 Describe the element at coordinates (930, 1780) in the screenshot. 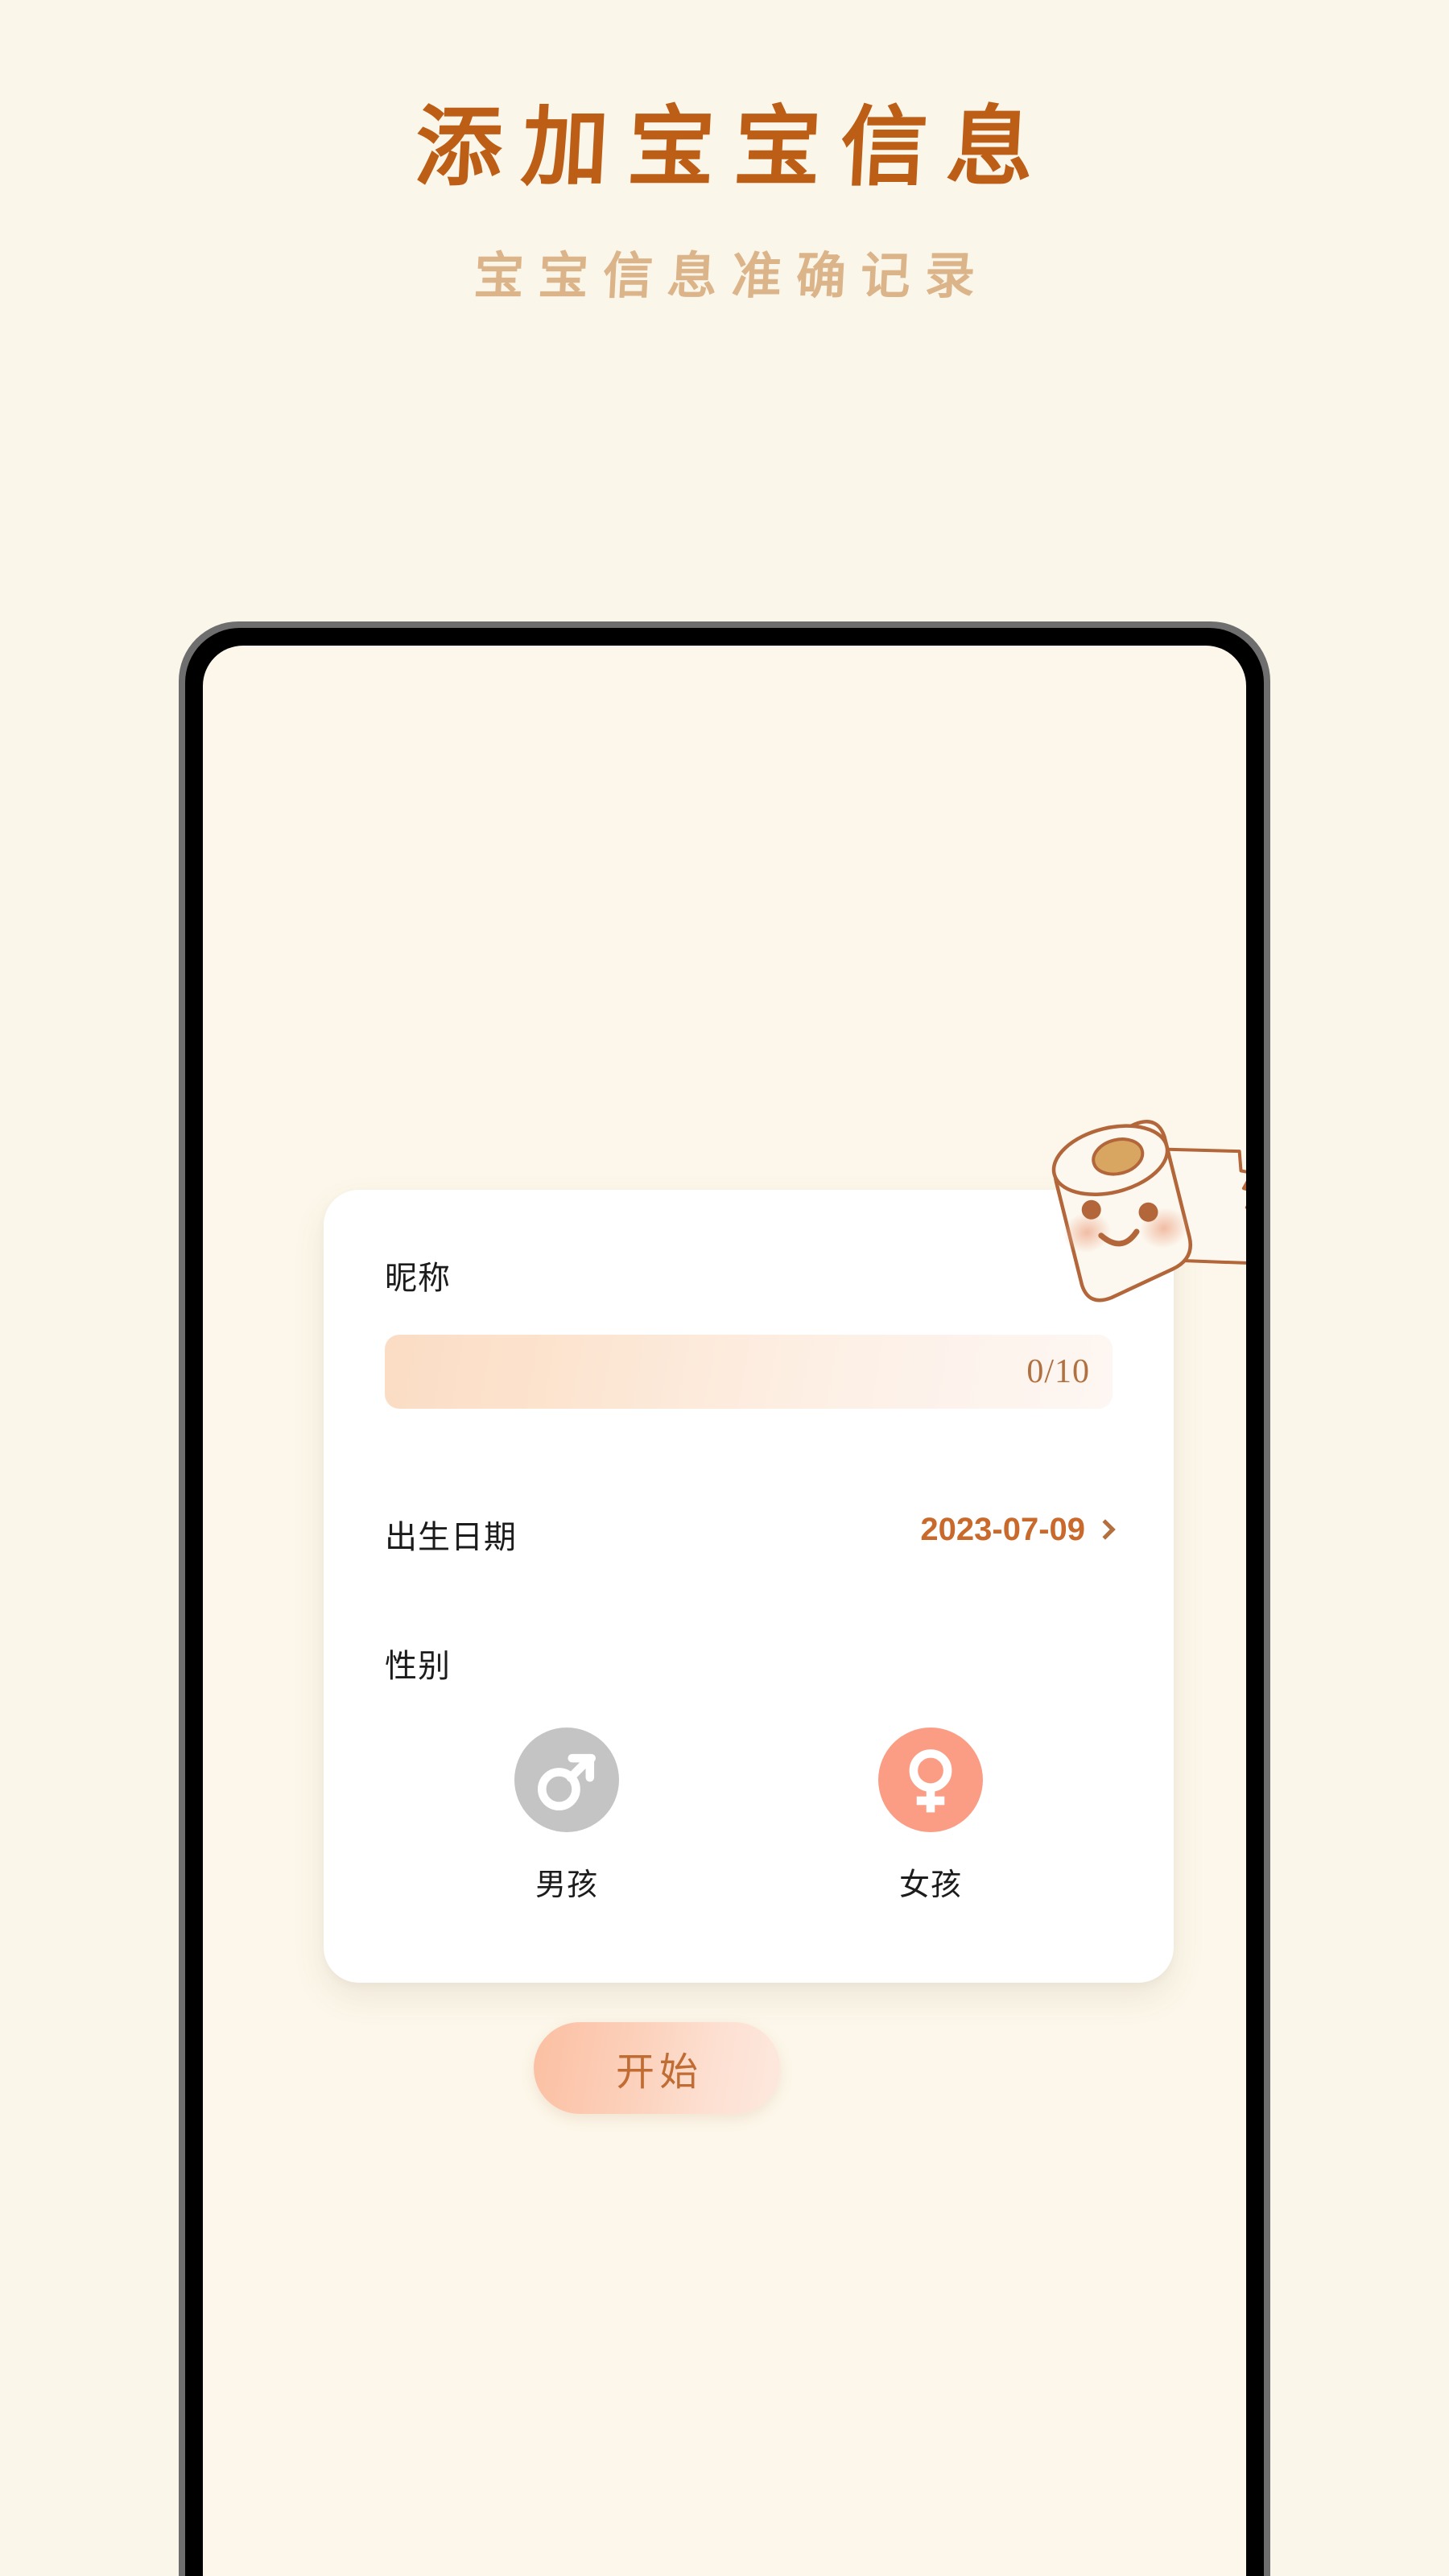

I see `female-symbol-icon` at that location.